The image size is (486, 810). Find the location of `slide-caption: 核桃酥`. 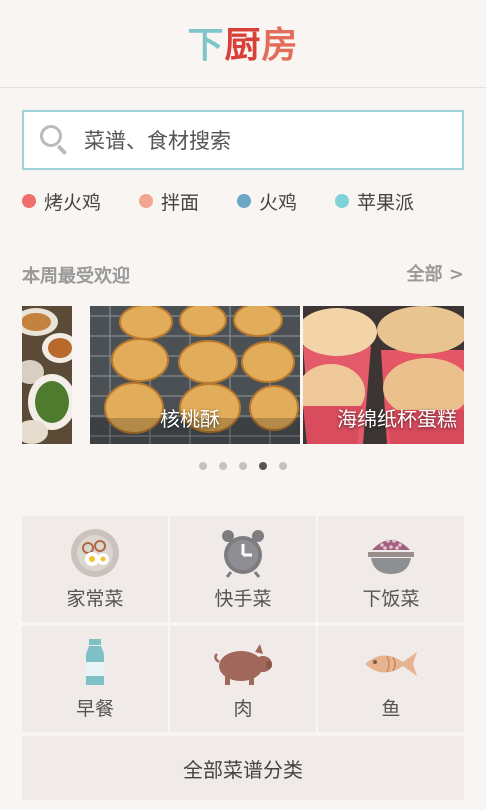

slide-caption: 核桃酥 is located at coordinates (190, 419).